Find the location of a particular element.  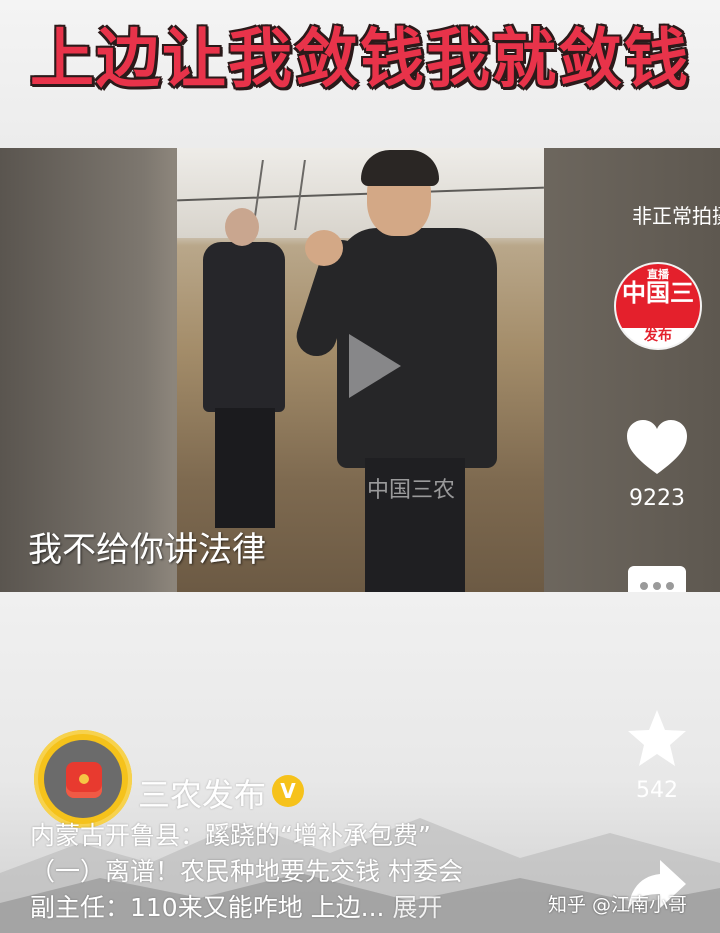

description-line: 副主任：110来又能咋地 上边... 展开 is located at coordinates (236, 907).